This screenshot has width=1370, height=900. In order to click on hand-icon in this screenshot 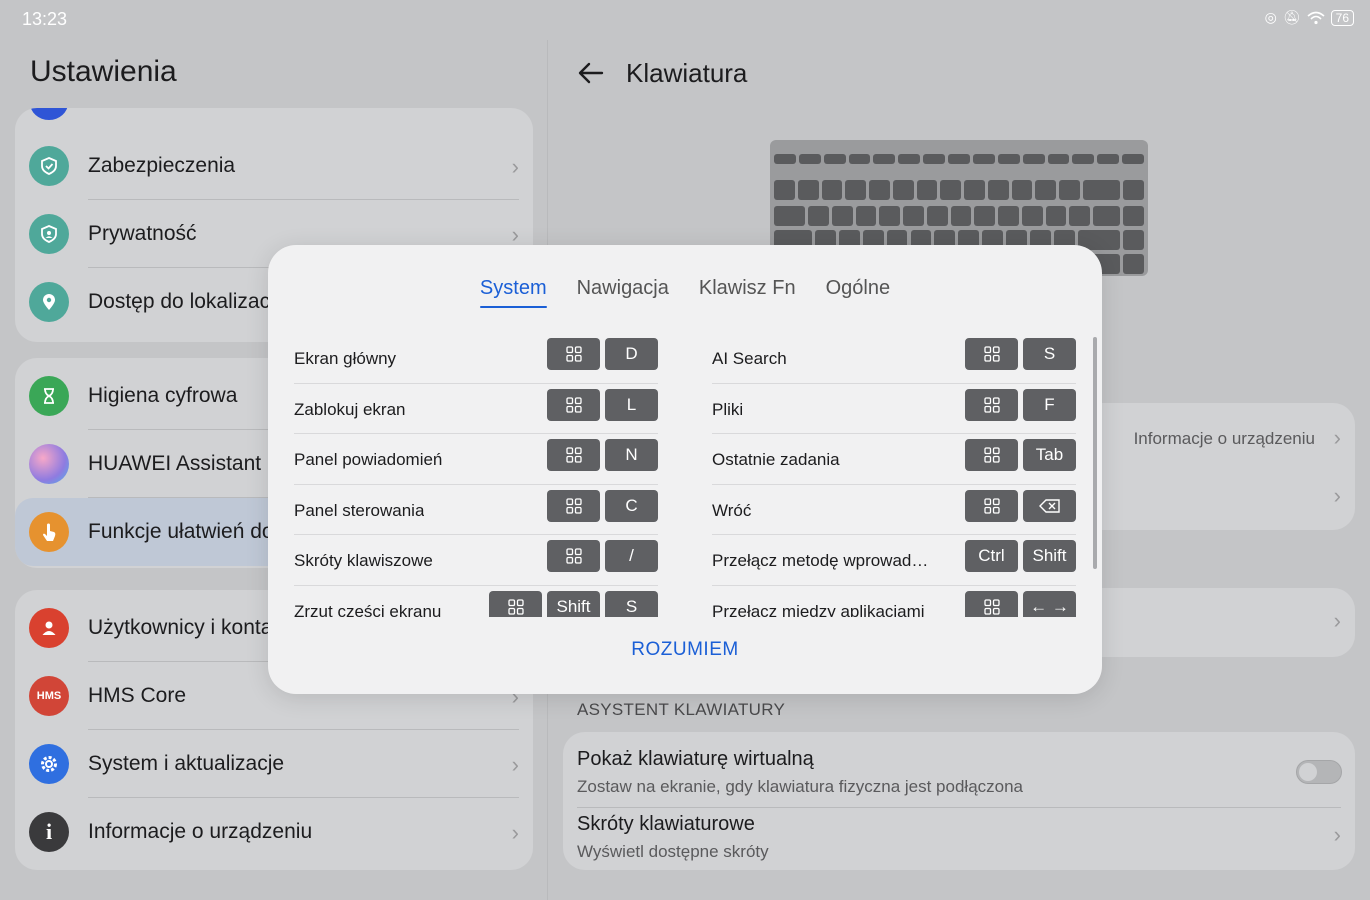, I will do `click(49, 532)`.